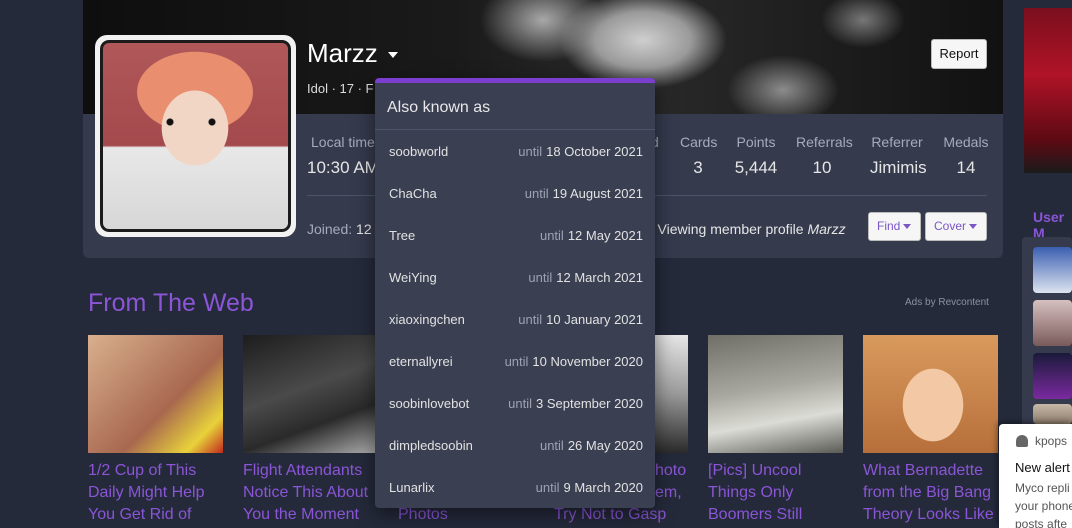  I want to click on alias-until: until 10 January 2021, so click(580, 319).